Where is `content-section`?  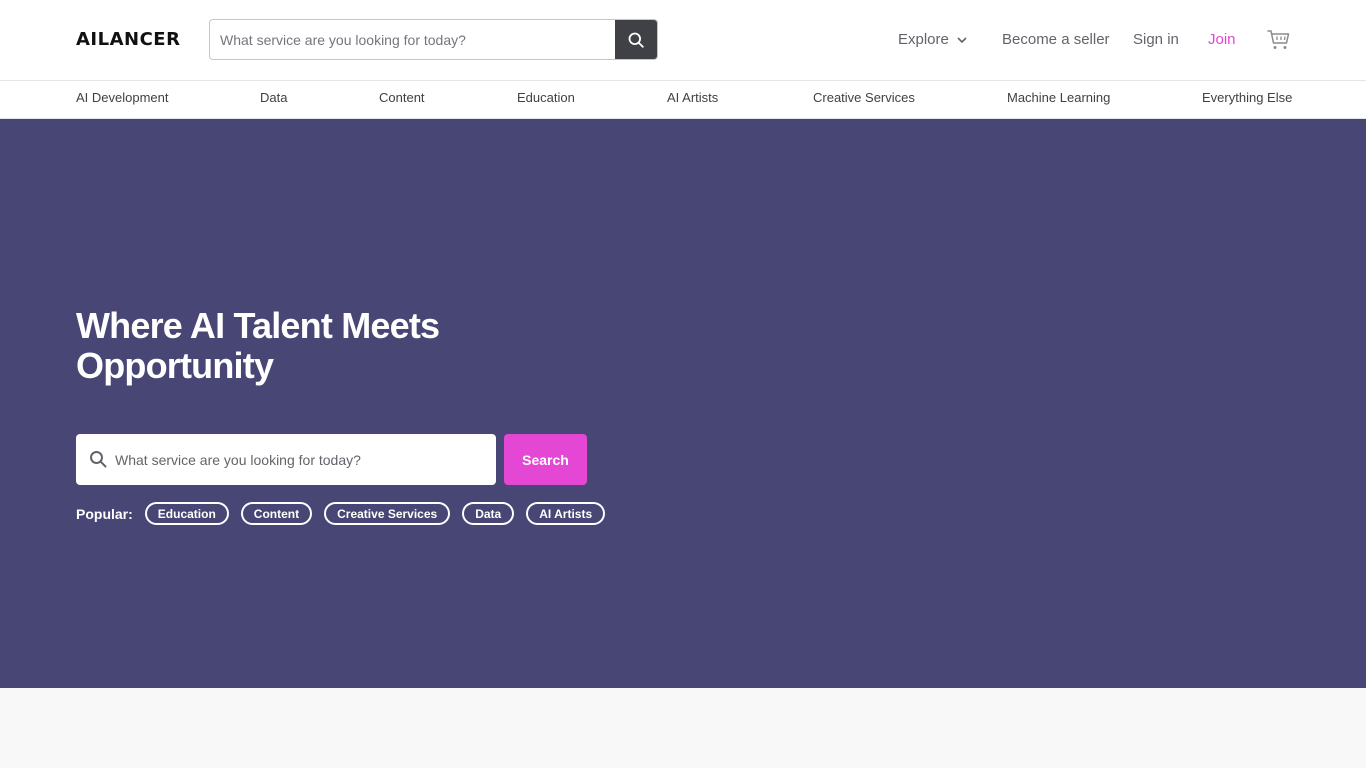
content-section is located at coordinates (683, 728).